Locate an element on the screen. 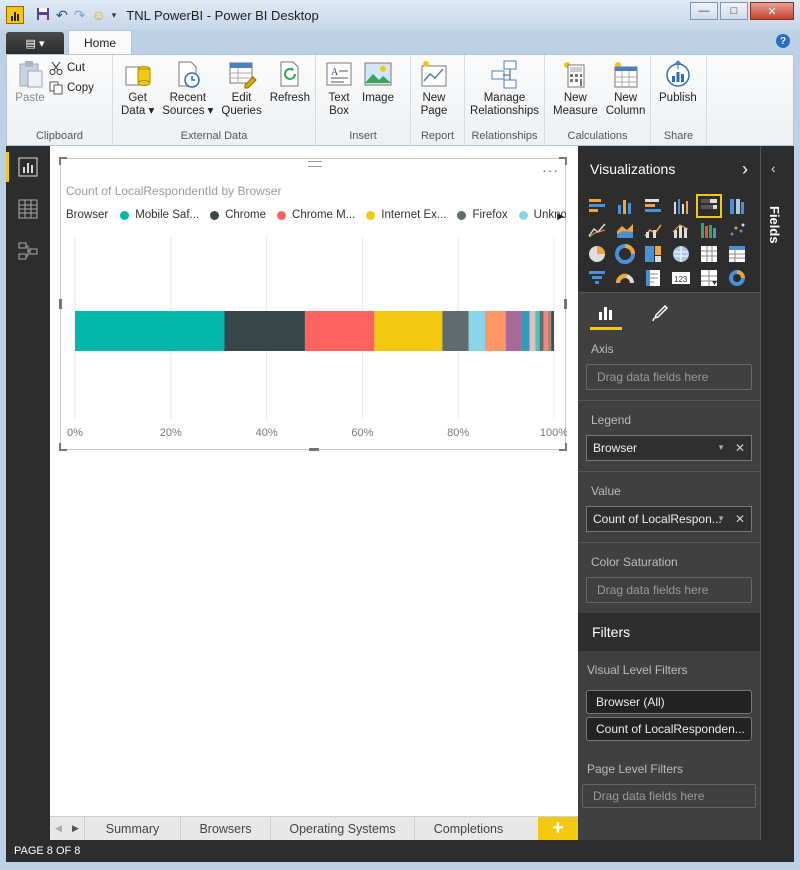 The height and width of the screenshot is (870, 800). page-tab-completions: Completions is located at coordinates (468, 828).